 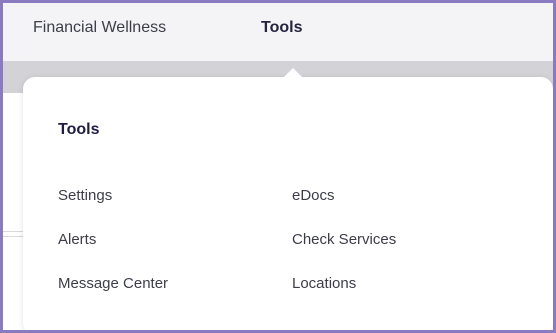 What do you see at coordinates (113, 252) in the screenshot?
I see `menu-column-left: Settings Alerts Message Center` at bounding box center [113, 252].